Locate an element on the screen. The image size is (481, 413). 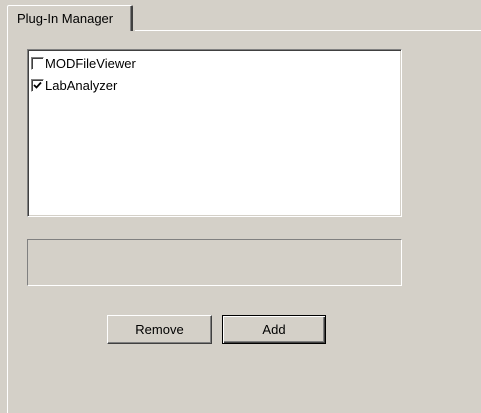
add-button: Add is located at coordinates (274, 329).